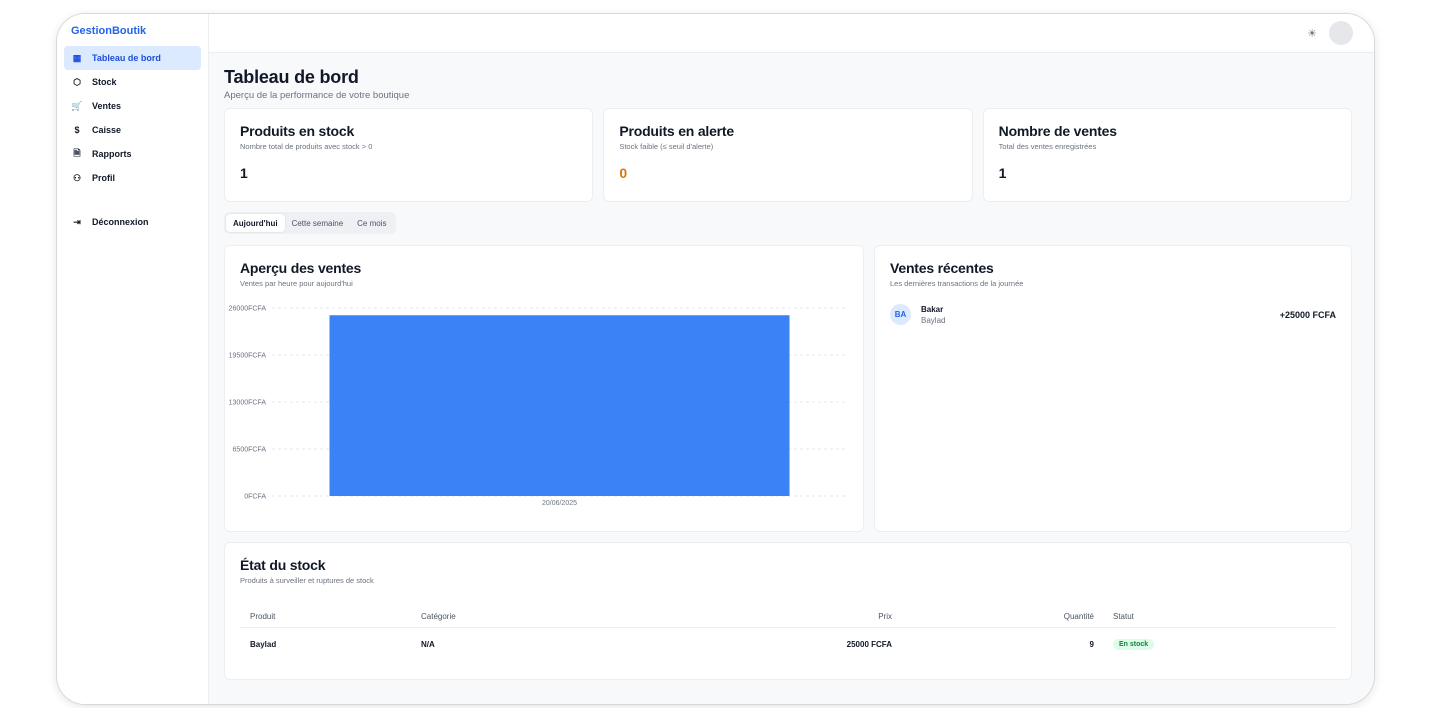 Image resolution: width=1440 pixels, height=708 pixels. Describe the element at coordinates (255, 497) in the screenshot. I see `y-tick-label: 0FCFA` at that location.